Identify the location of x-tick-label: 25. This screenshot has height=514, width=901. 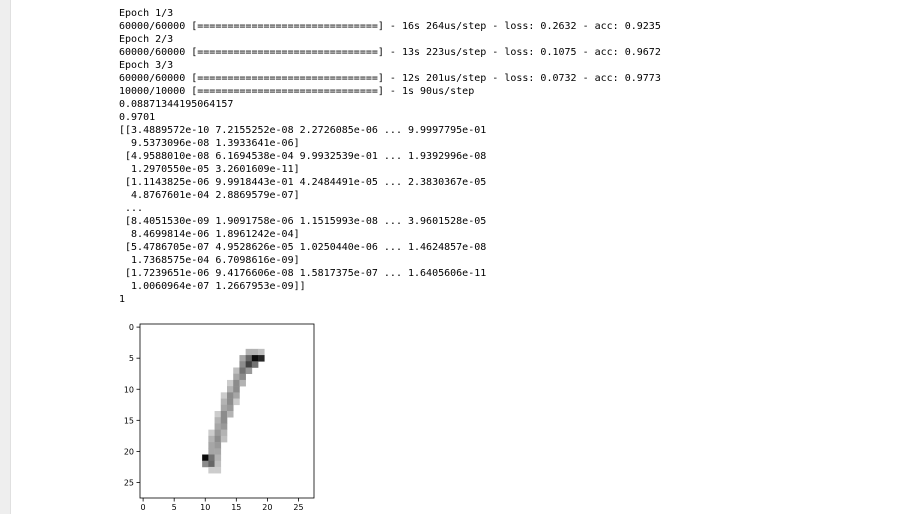
(298, 507).